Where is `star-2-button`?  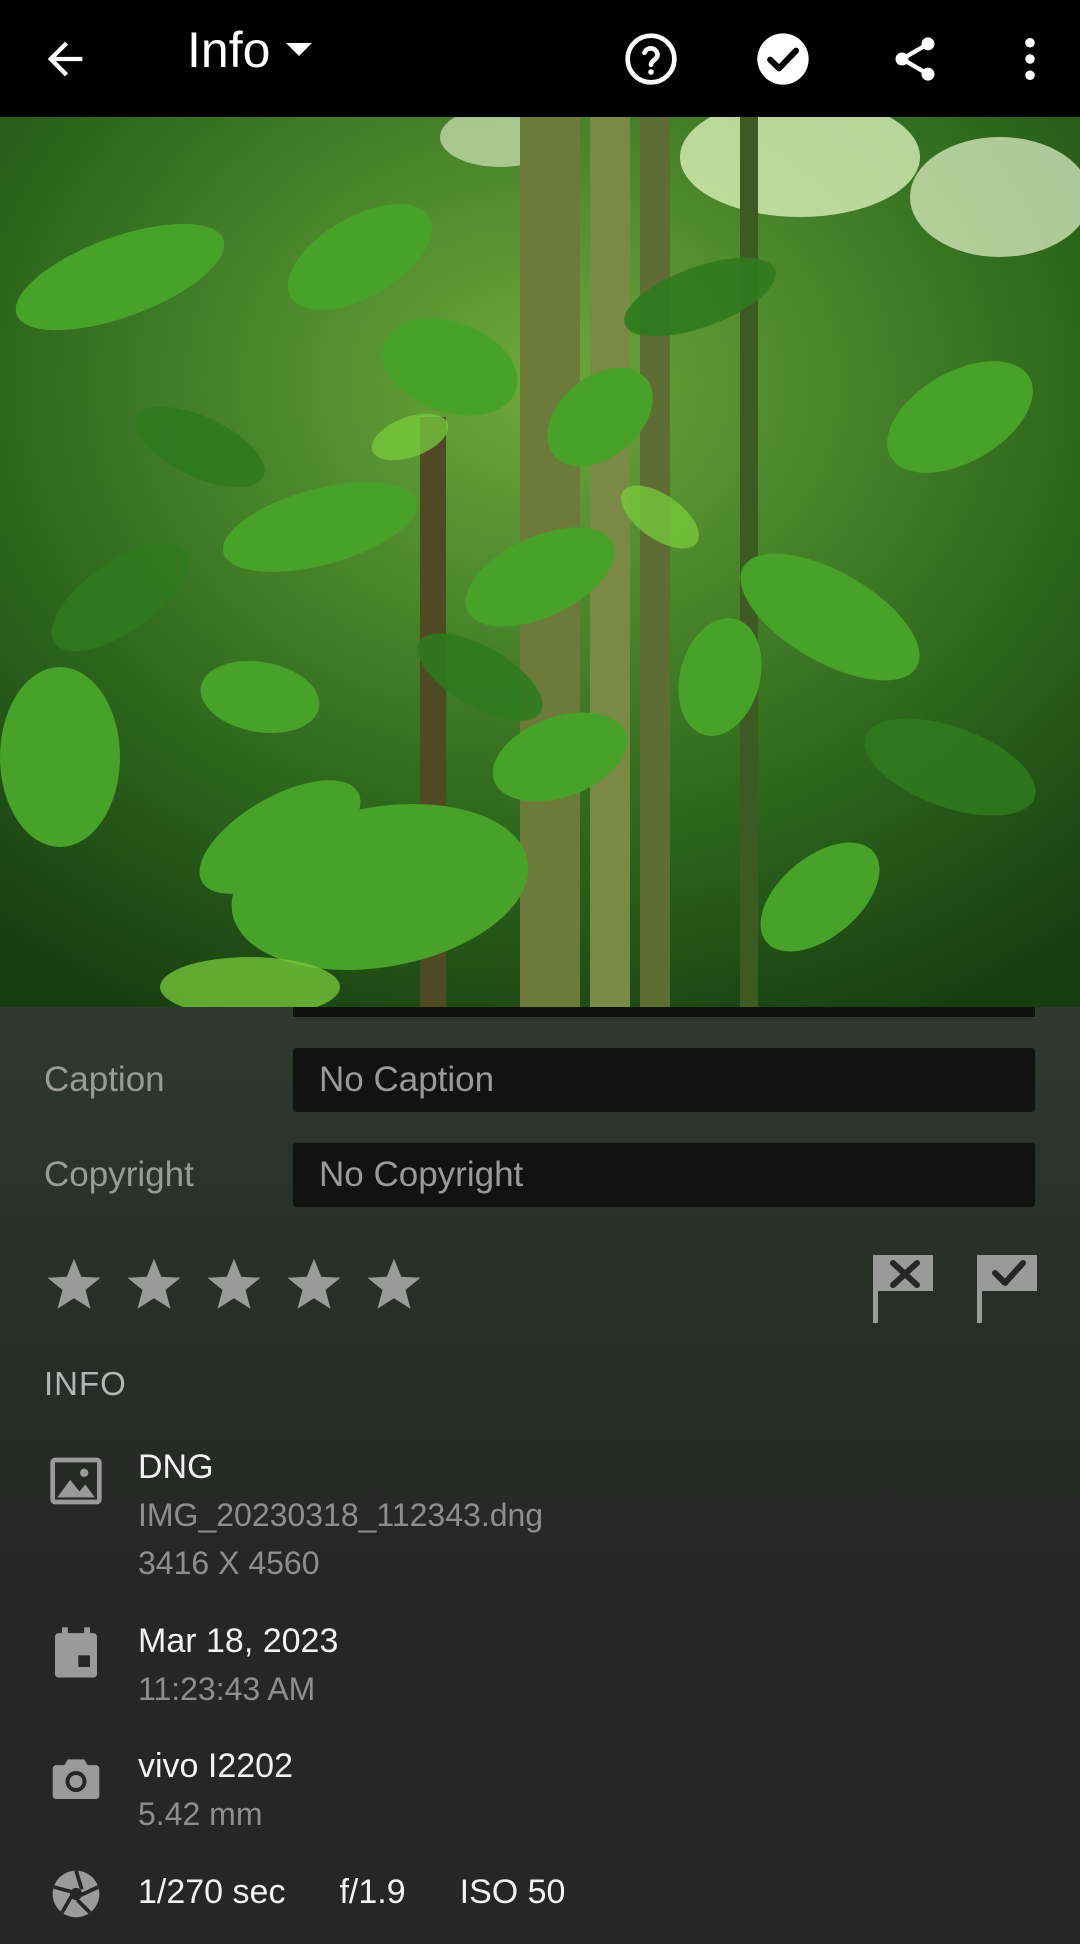 star-2-button is located at coordinates (154, 1285).